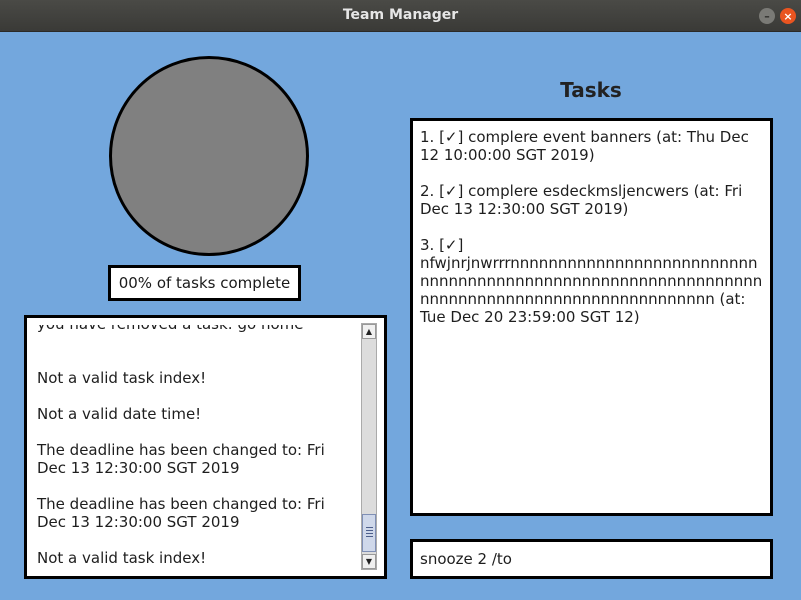 The width and height of the screenshot is (801, 600). I want to click on close-button: ×, so click(788, 16).